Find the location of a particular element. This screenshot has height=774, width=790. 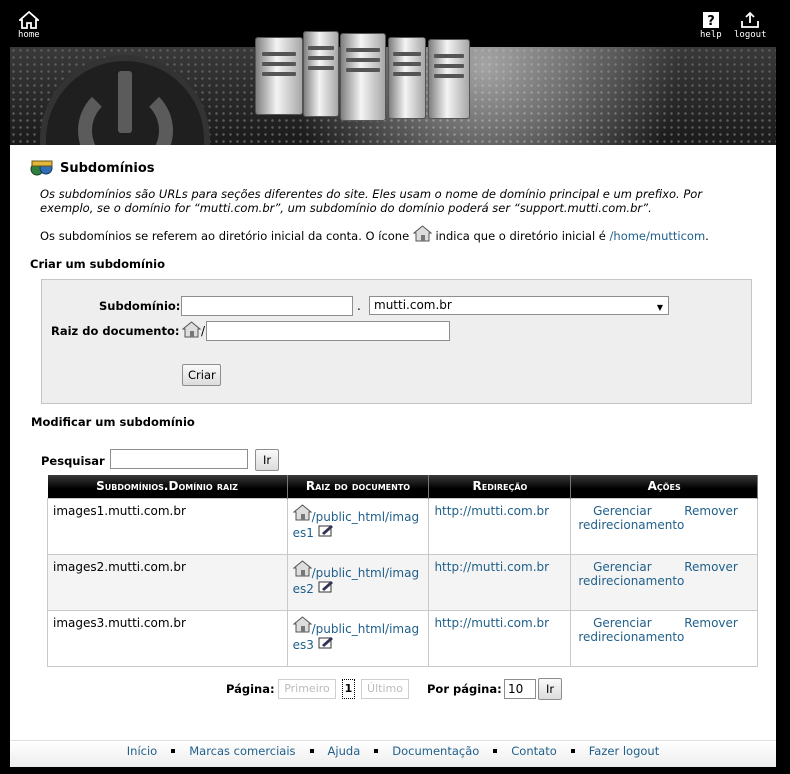

modify-heading: Modificar um subdomínio is located at coordinates (113, 422).